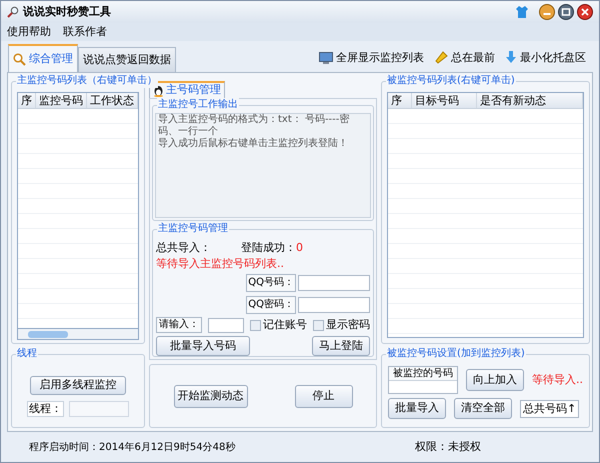 The image size is (600, 463). I want to click on success-count: 0, so click(299, 248).